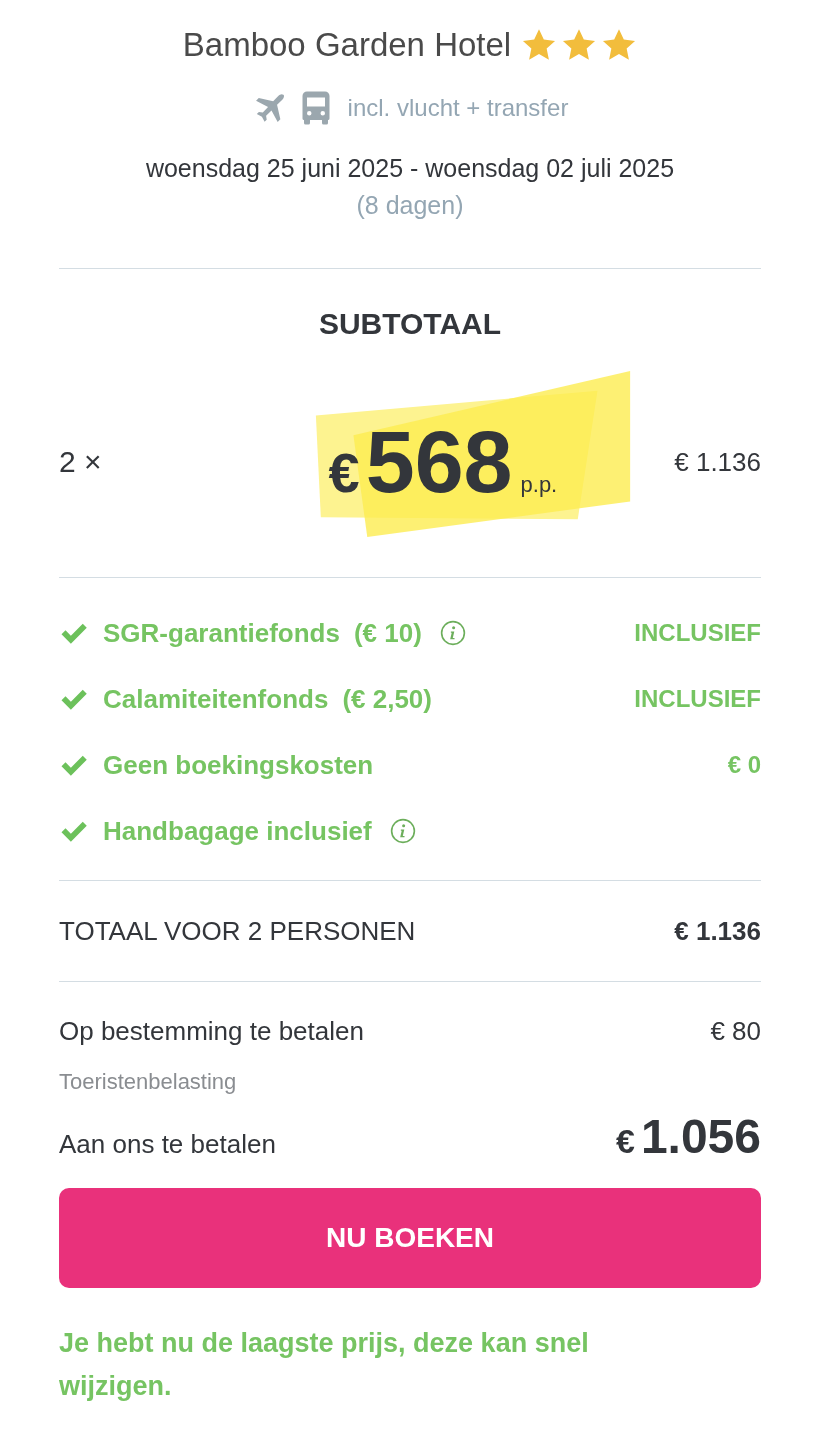 The height and width of the screenshot is (1442, 820). I want to click on destination-label: Op bestemming te betalen, so click(211, 1031).